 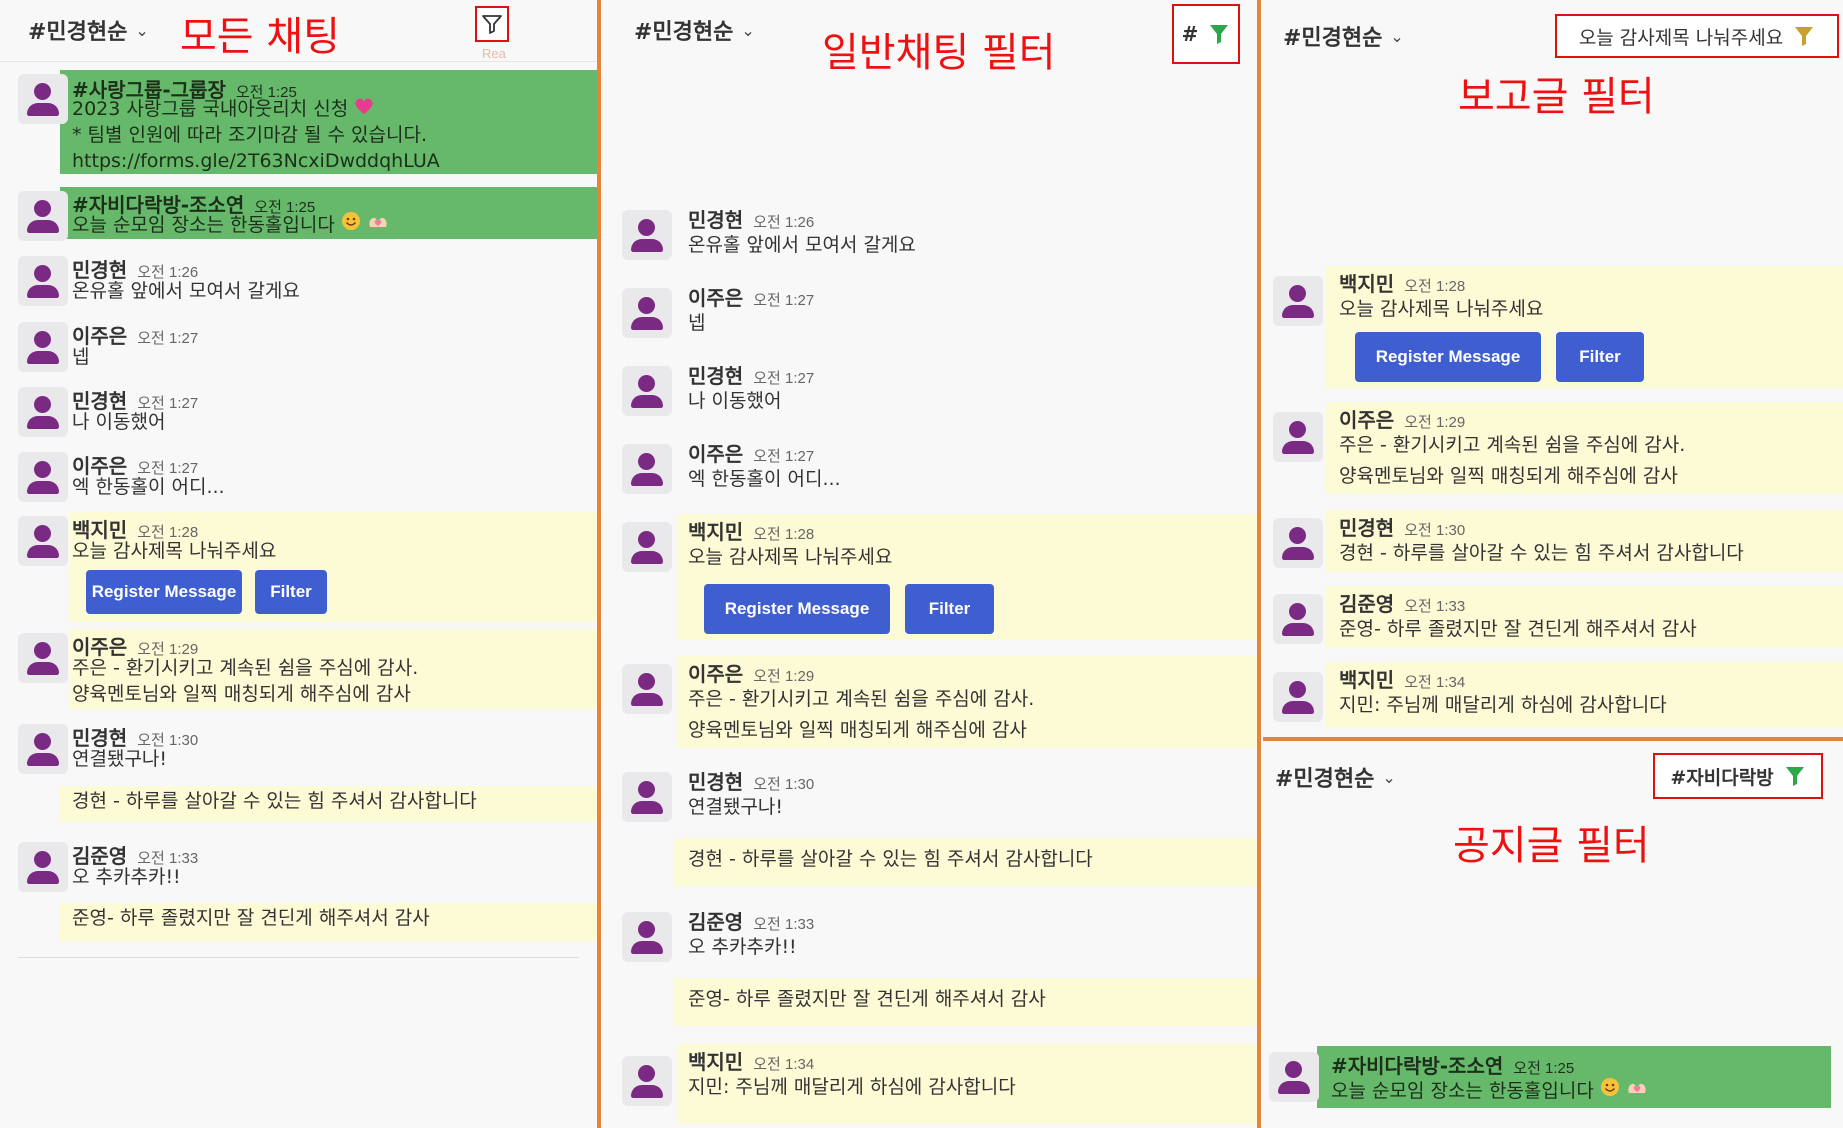 I want to click on filter-toggle-button, so click(x=492, y=24).